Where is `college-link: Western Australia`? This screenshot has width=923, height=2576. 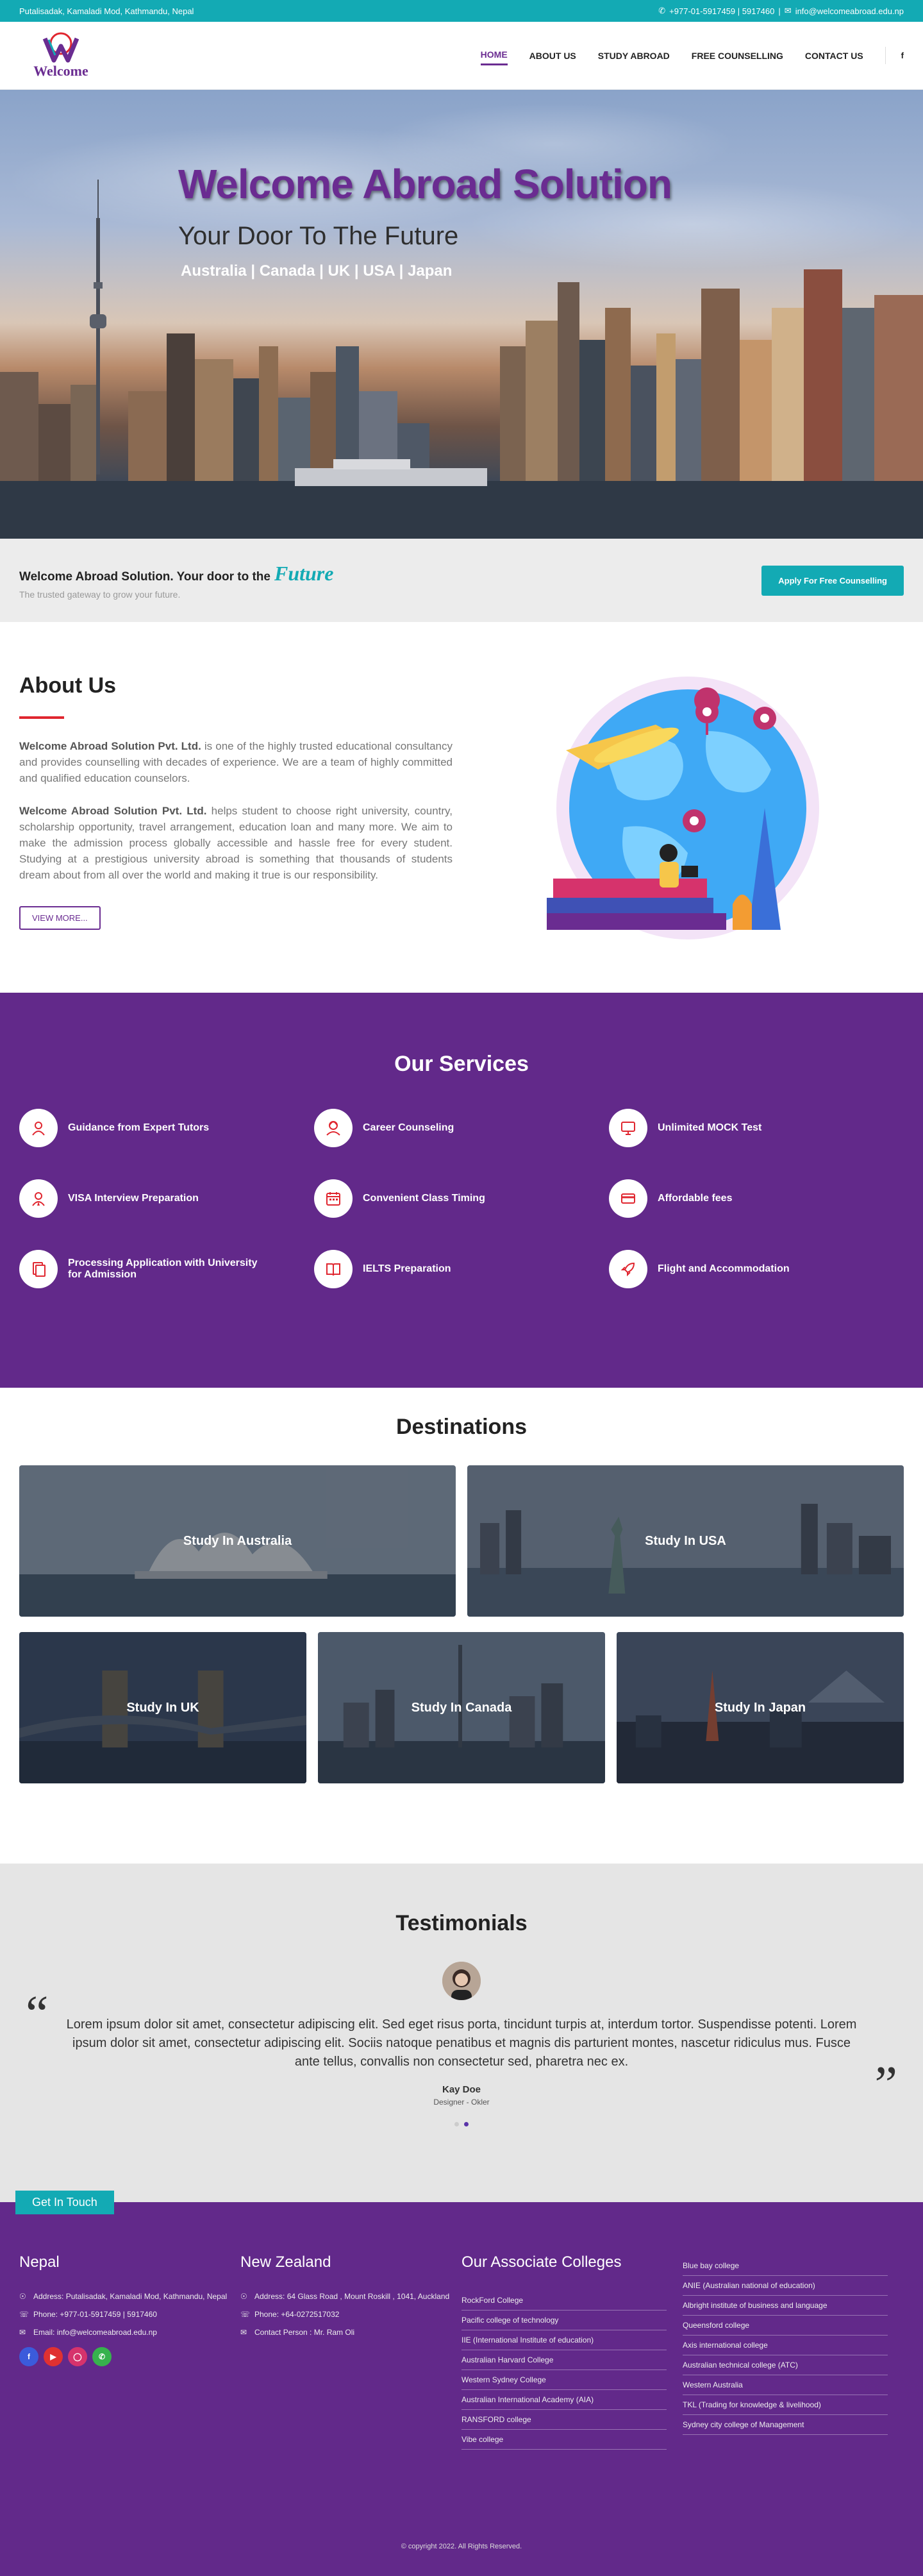 college-link: Western Australia is located at coordinates (785, 2385).